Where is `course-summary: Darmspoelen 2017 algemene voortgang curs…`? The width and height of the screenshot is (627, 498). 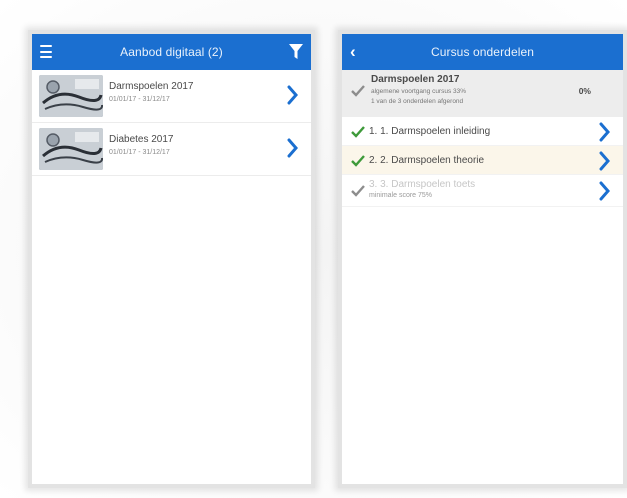 course-summary: Darmspoelen 2017 algemene voortgang curs… is located at coordinates (482, 93).